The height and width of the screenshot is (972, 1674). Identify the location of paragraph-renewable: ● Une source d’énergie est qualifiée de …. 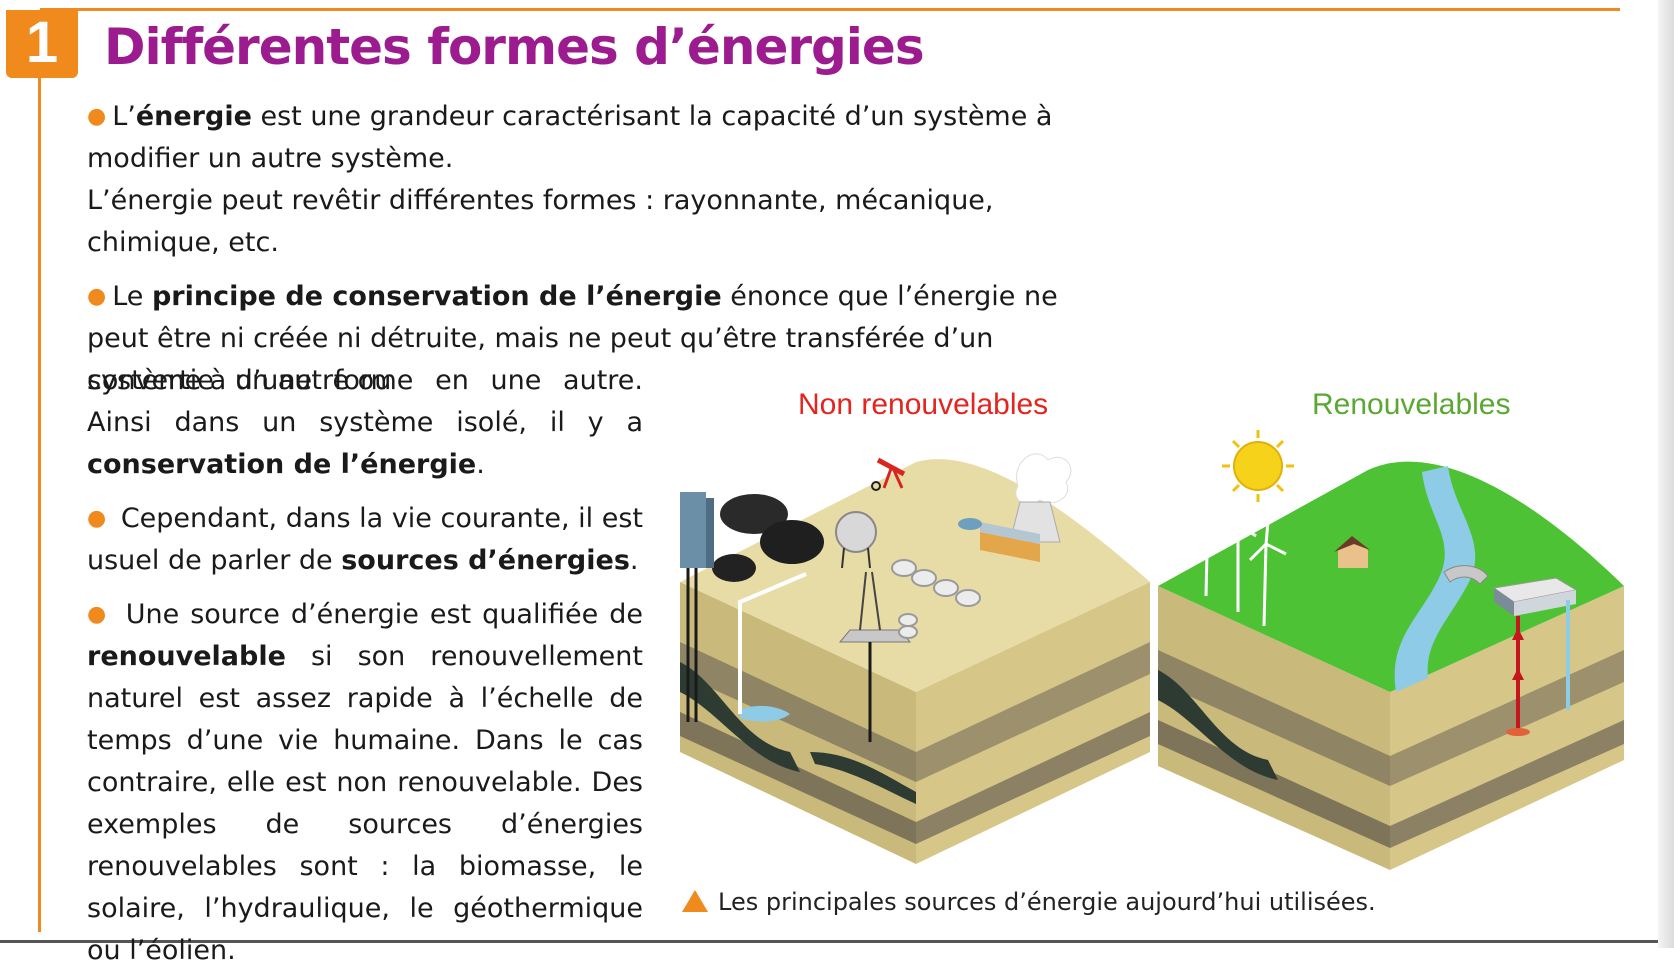
(365, 782).